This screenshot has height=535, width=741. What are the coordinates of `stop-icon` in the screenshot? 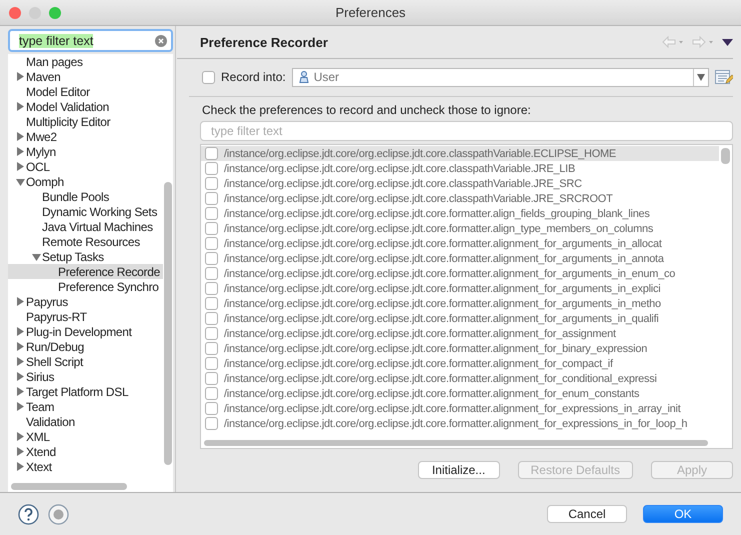 It's located at (58, 514).